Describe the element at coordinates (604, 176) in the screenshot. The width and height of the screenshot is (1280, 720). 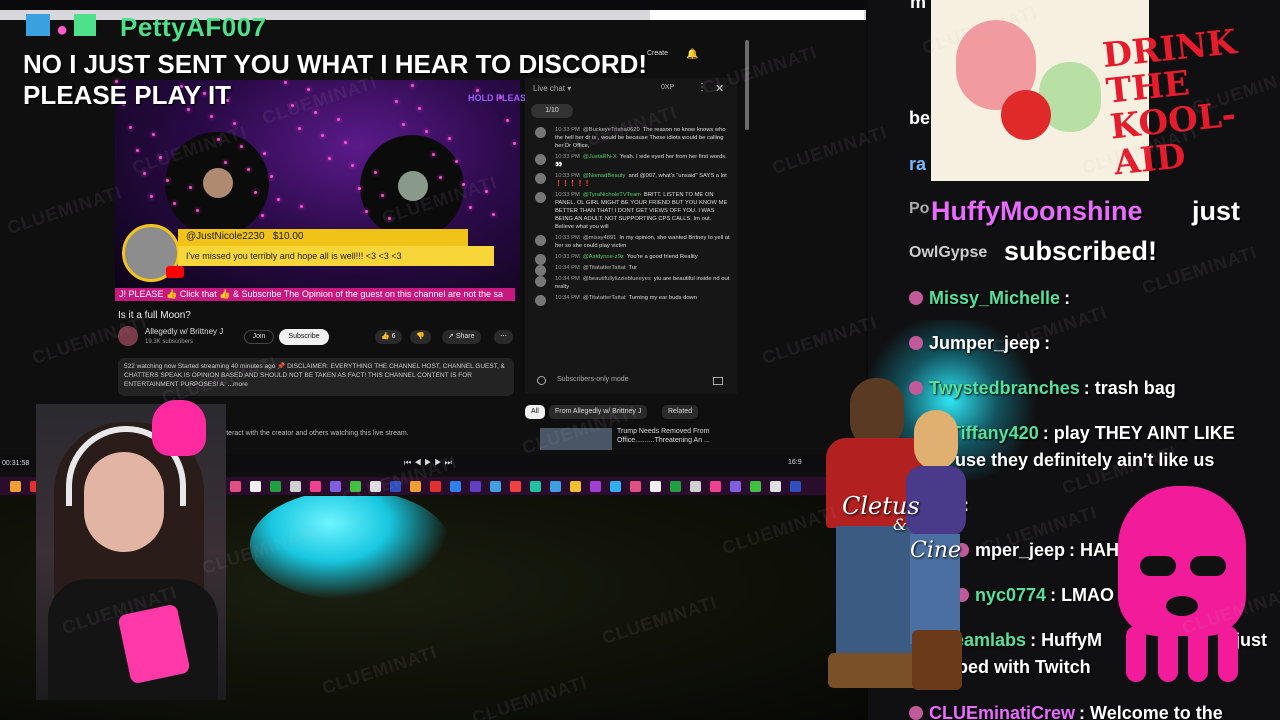
I see `chat-user: @NomadBeauty` at that location.